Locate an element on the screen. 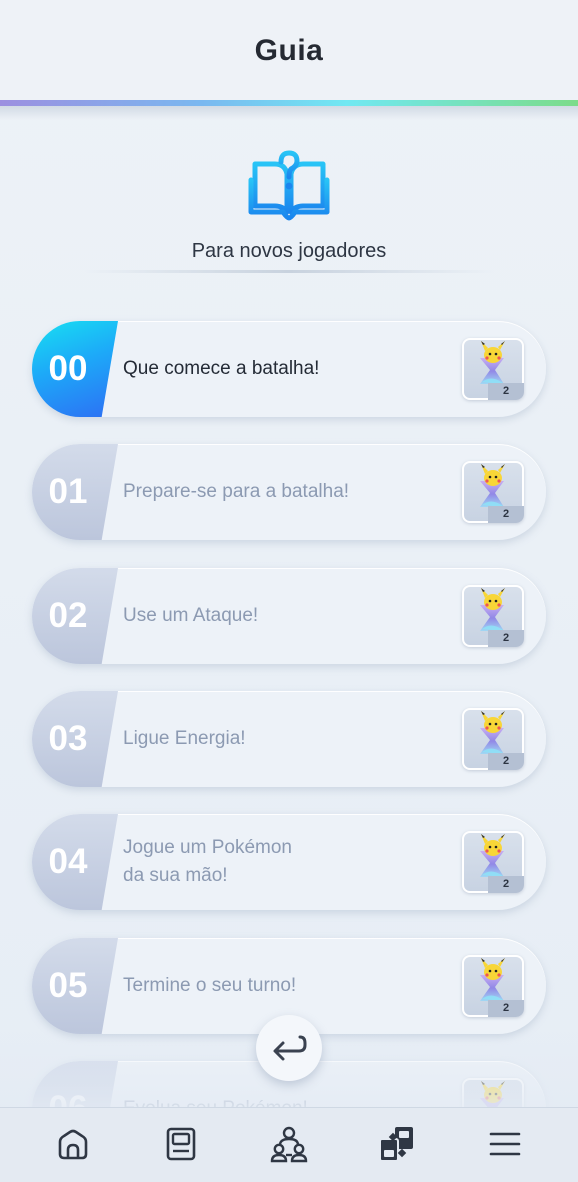  lesson-number: 00 is located at coordinates (68, 368).